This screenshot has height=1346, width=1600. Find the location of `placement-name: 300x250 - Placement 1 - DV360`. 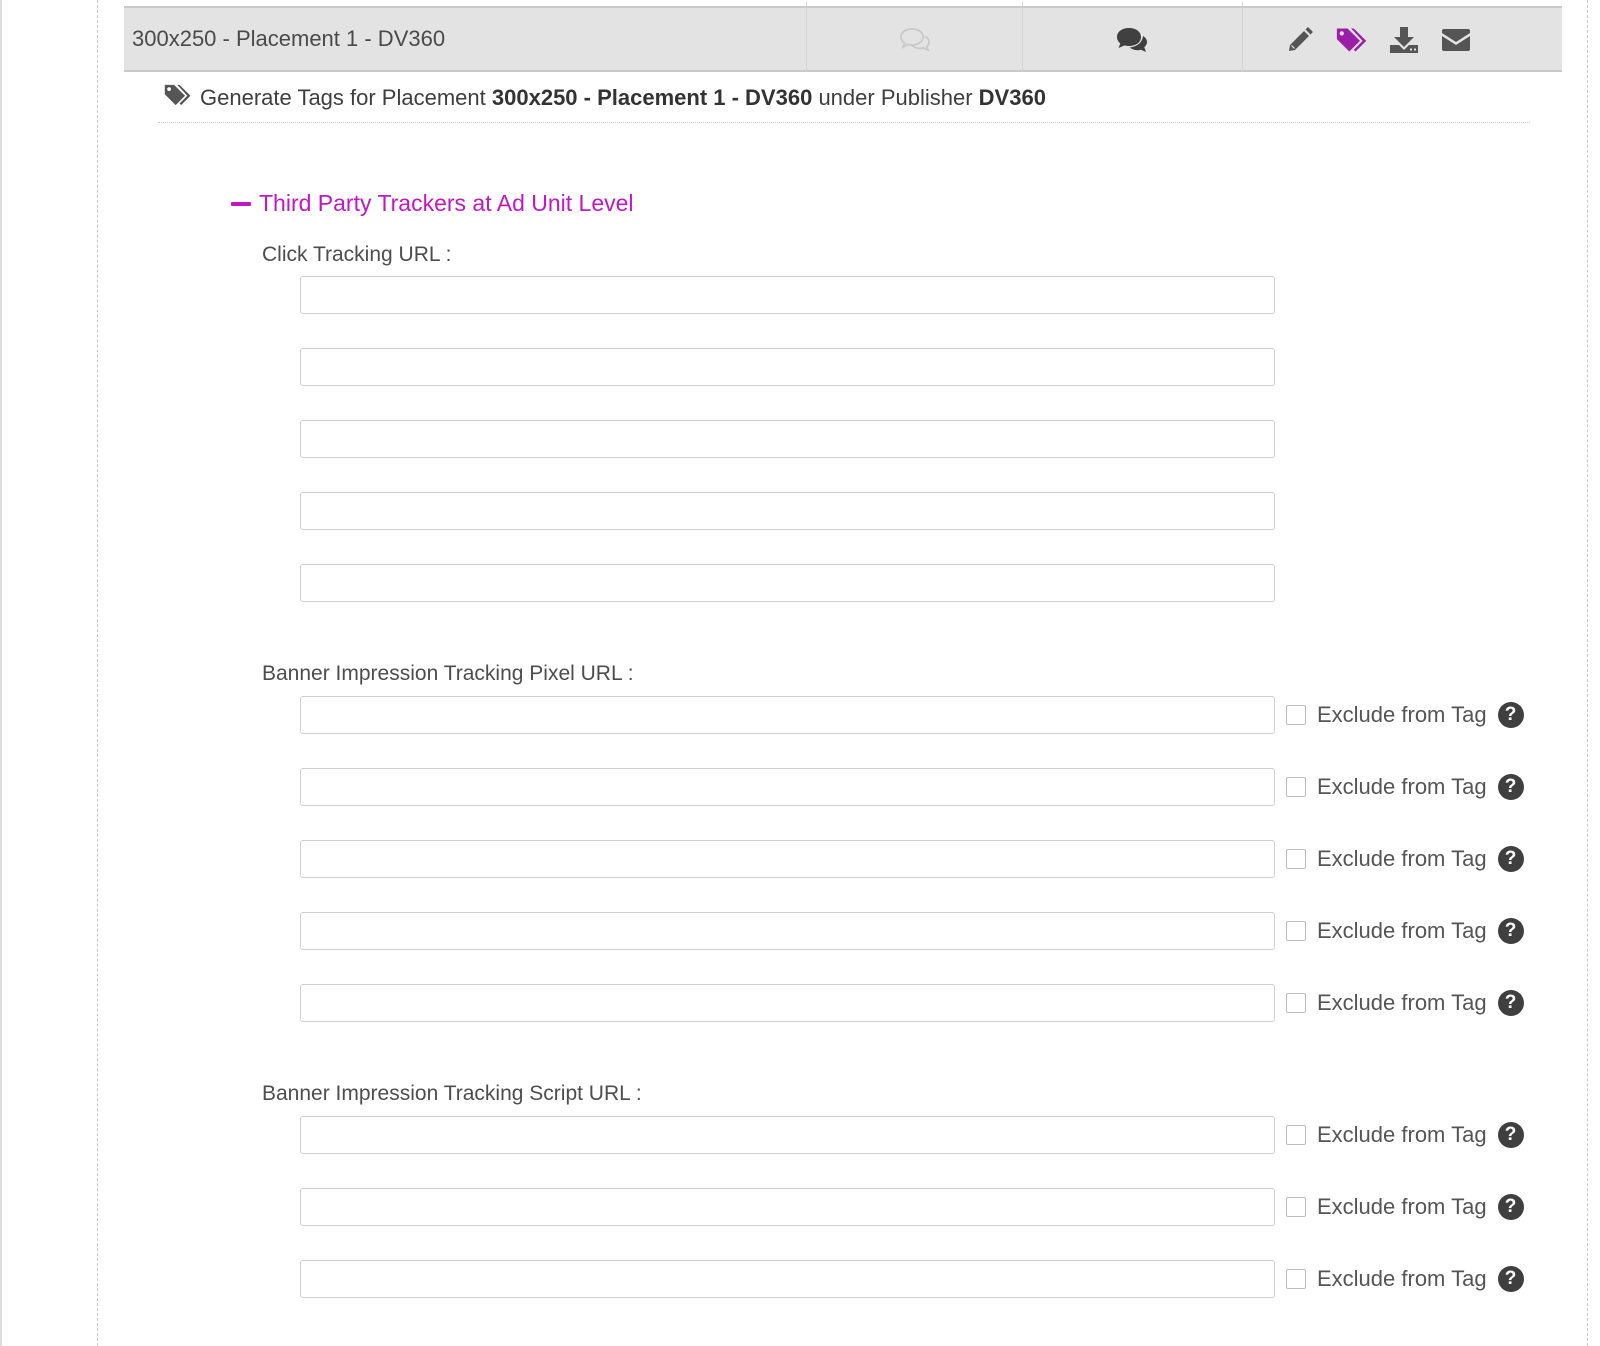

placement-name: 300x250 - Placement 1 - DV360 is located at coordinates (289, 38).